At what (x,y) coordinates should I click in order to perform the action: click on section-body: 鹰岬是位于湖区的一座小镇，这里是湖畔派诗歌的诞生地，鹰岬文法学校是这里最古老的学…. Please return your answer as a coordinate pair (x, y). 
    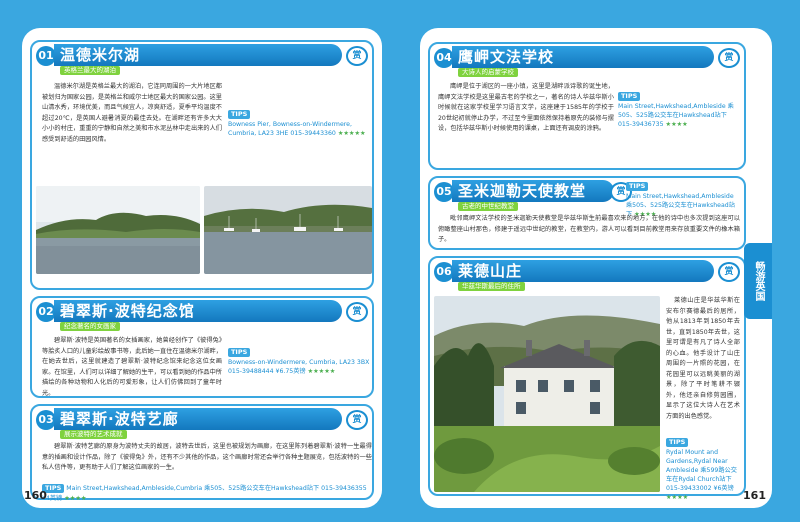
    Looking at the image, I should click on (526, 107).